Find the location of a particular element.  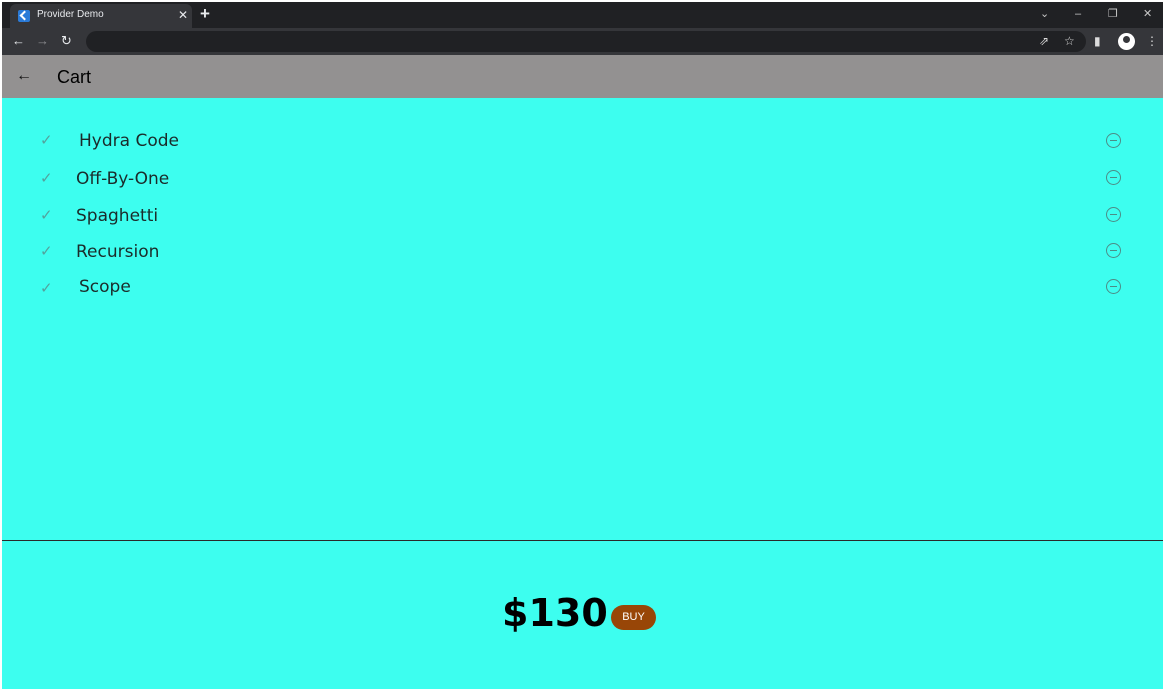

cart-item: ✓ Spaghetti is located at coordinates (582, 218).